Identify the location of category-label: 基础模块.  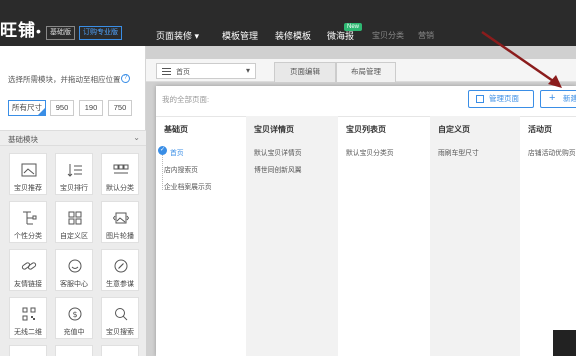
(23, 139).